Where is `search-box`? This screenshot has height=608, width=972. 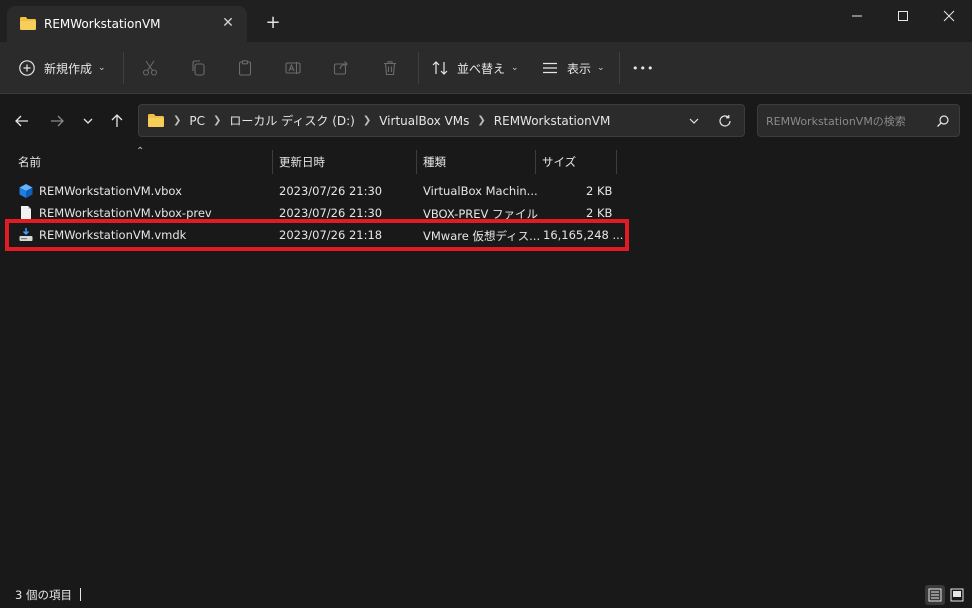
search-box is located at coordinates (858, 120).